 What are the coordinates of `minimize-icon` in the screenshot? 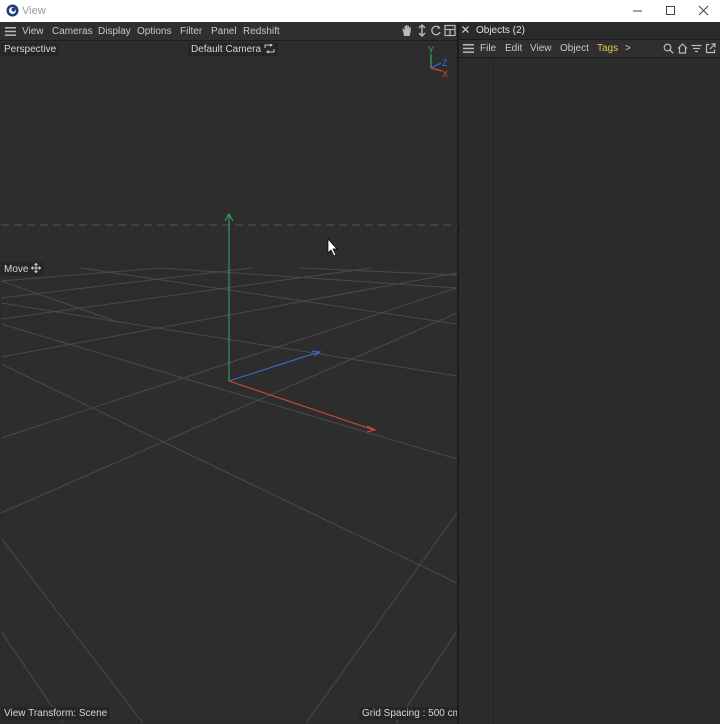 It's located at (637, 11).